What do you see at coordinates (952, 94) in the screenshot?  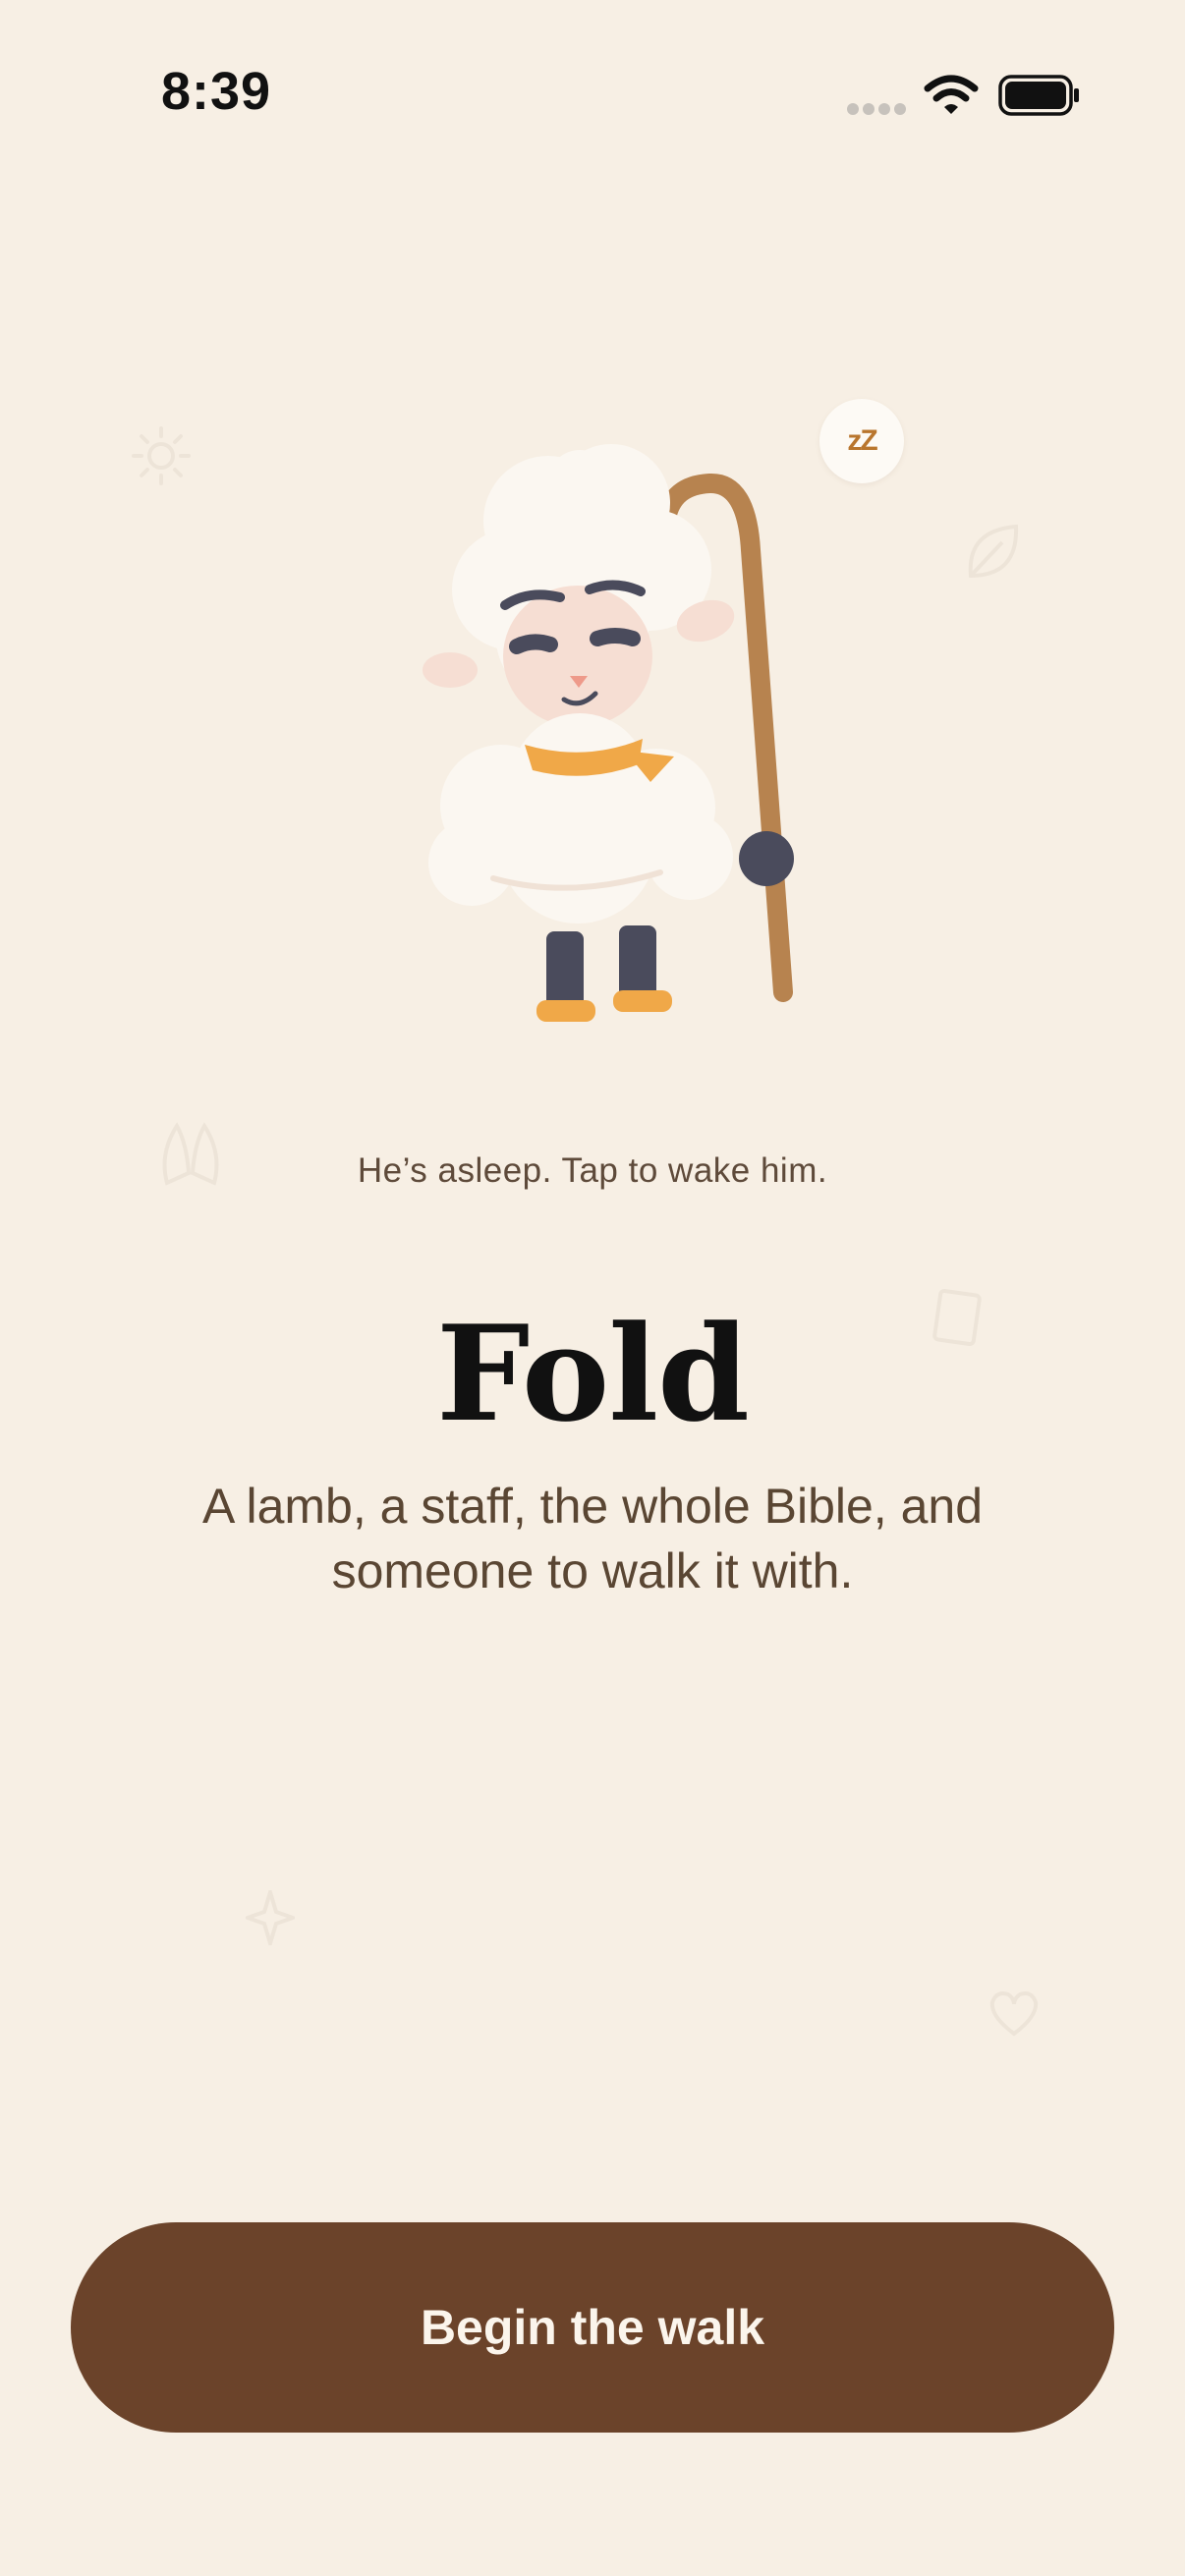 I see `wifi-icon` at bounding box center [952, 94].